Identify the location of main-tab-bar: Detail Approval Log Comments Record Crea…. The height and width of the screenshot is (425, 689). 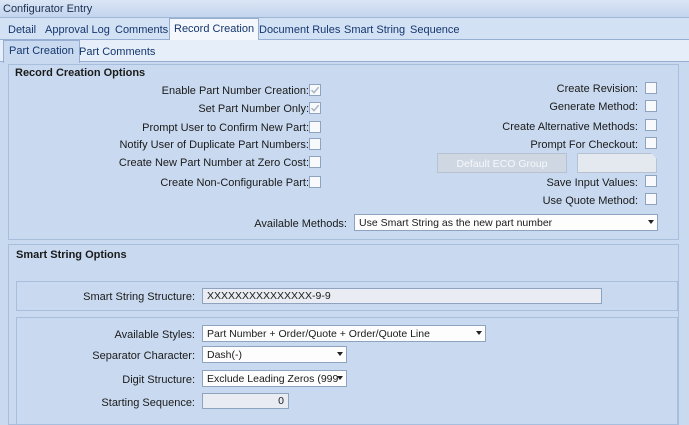
(344, 29).